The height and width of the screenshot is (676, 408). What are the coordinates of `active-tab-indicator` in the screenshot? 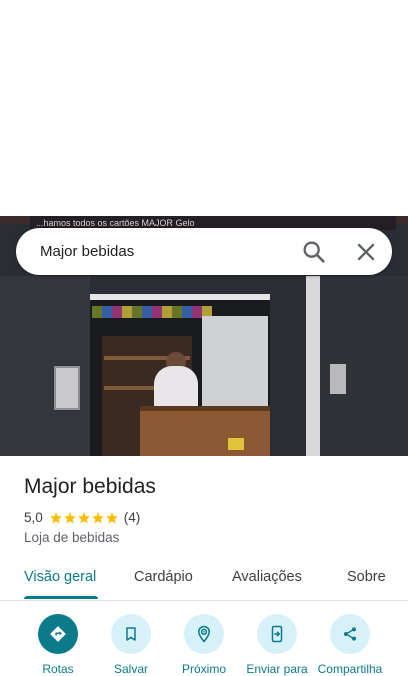 It's located at (61, 597).